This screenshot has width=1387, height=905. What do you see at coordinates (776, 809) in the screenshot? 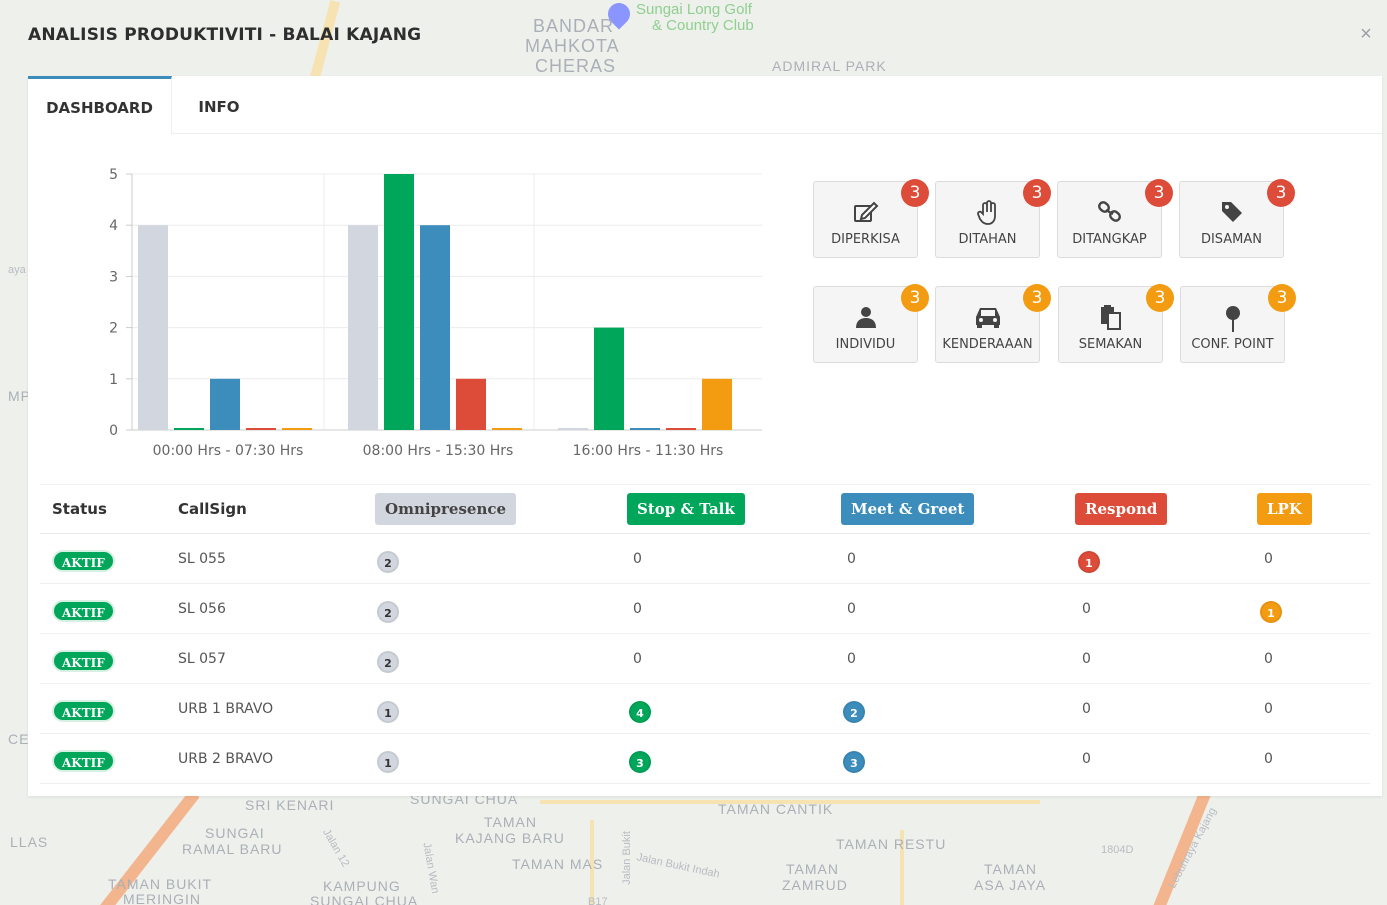
I see `map-label: TAMAN CANTIK` at bounding box center [776, 809].